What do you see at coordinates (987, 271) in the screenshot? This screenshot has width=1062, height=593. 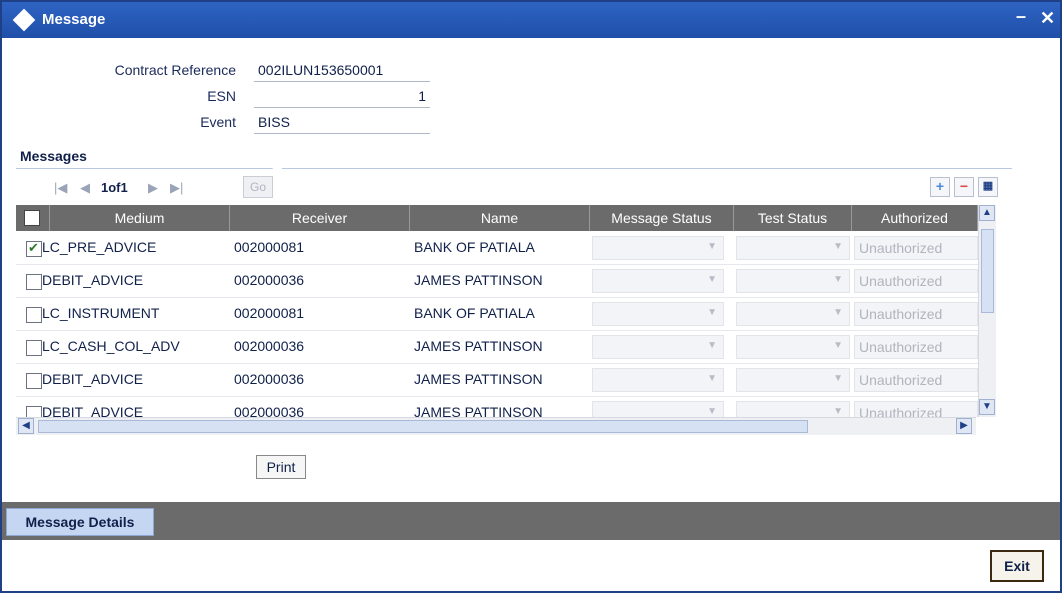 I see `vertical-scroll-thumb` at bounding box center [987, 271].